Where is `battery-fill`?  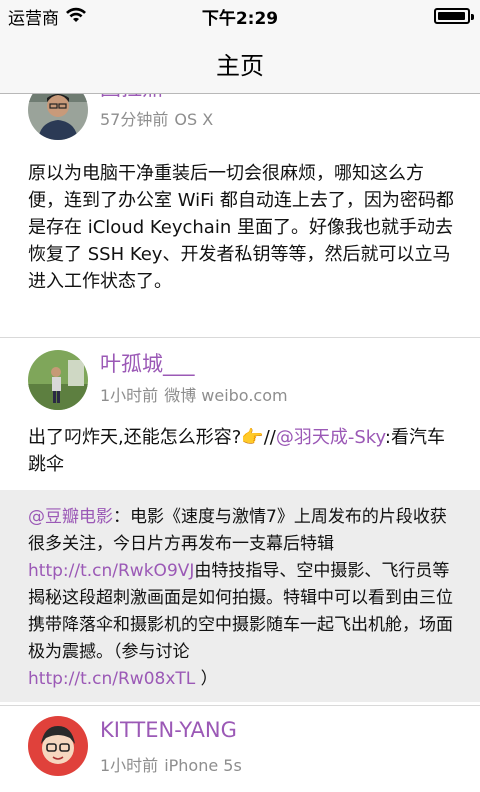
battery-fill is located at coordinates (451, 16).